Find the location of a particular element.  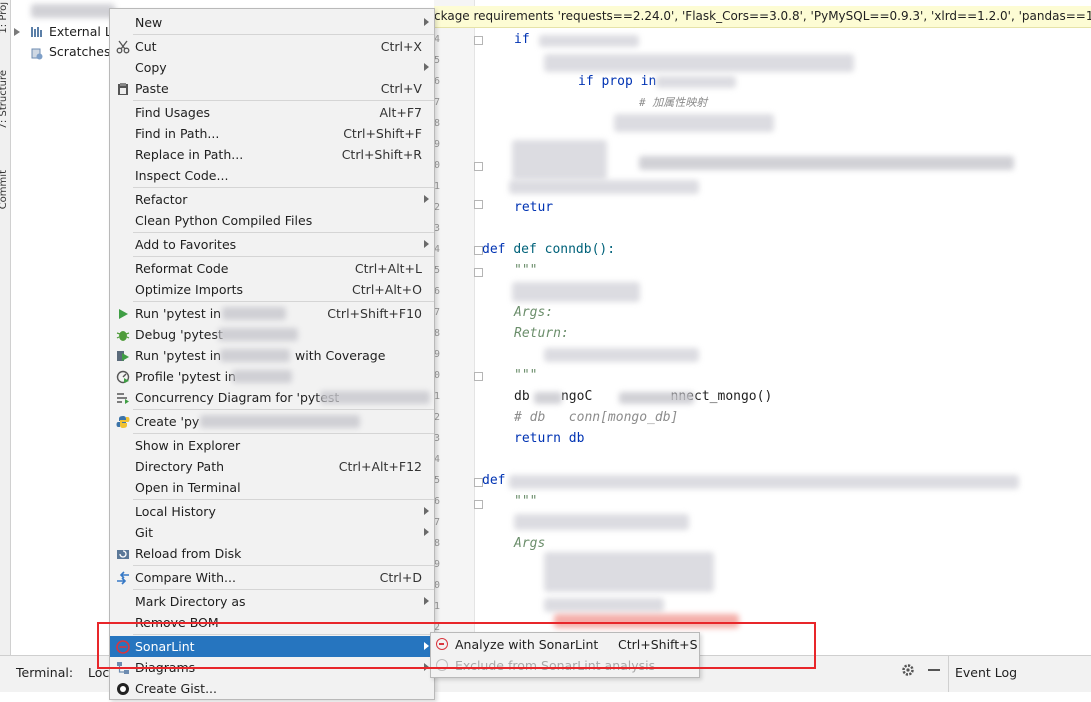

menu-item-git: Git is located at coordinates (272, 532).